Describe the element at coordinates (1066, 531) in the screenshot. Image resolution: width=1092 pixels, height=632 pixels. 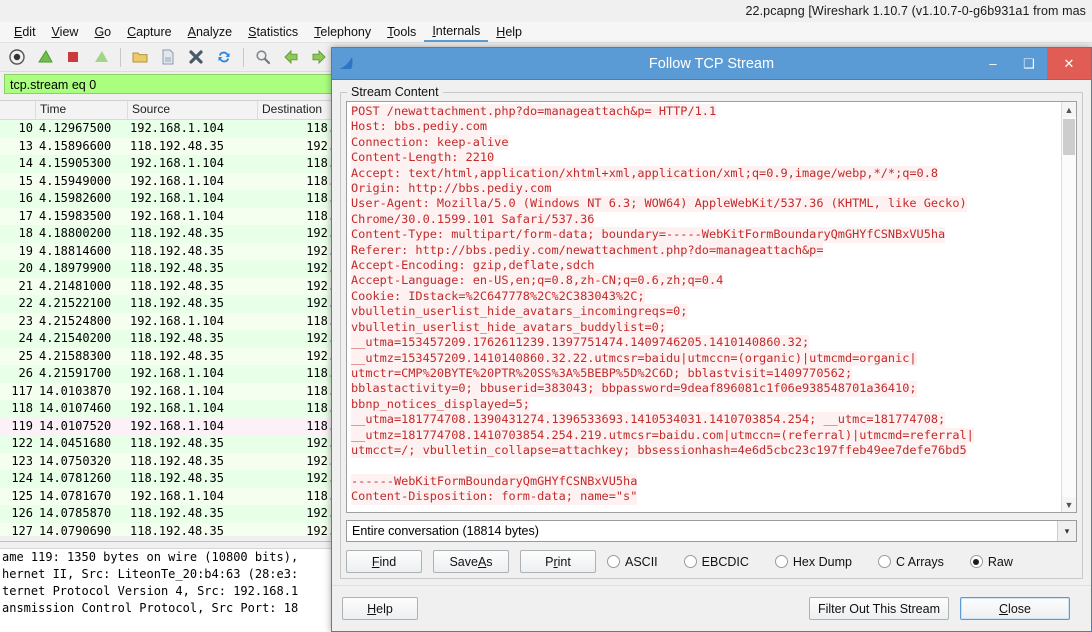
I see `chevron-down-icon: ▾` at that location.